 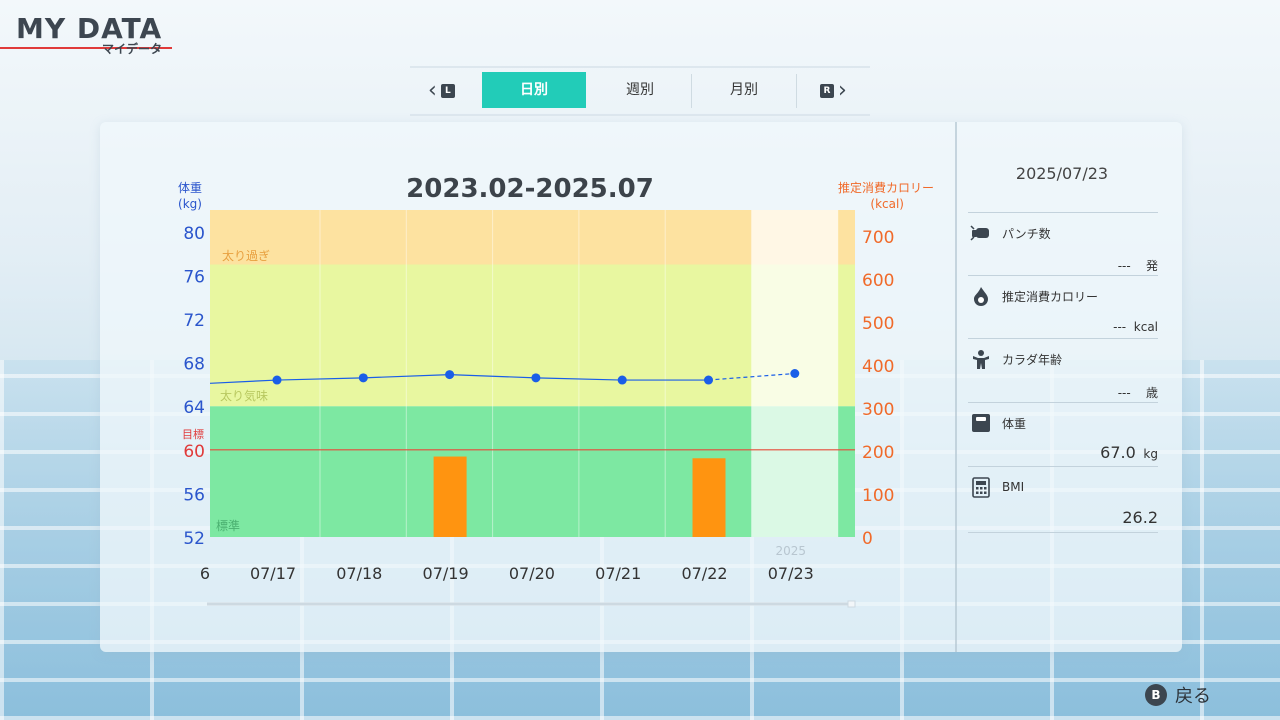 What do you see at coordinates (1050, 297) in the screenshot?
I see `calorie-label: 推定消費カロリー` at bounding box center [1050, 297].